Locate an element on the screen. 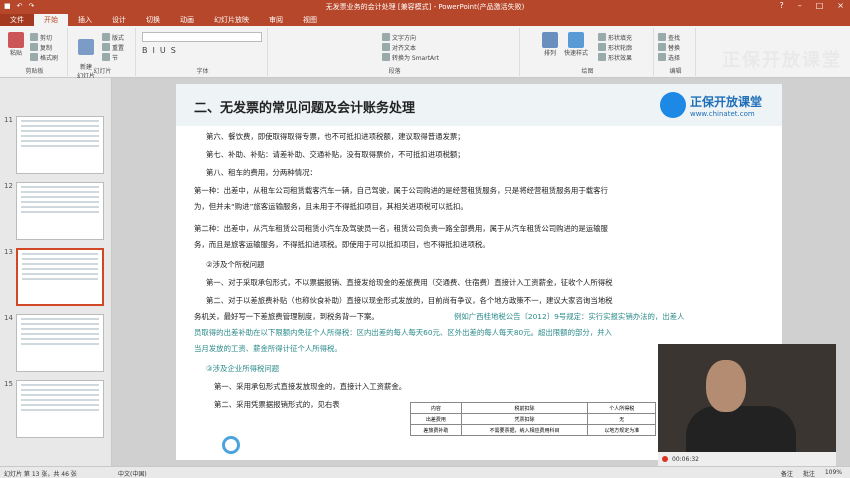 The width and height of the screenshot is (850, 478). notes-button: 备注 is located at coordinates (787, 473).